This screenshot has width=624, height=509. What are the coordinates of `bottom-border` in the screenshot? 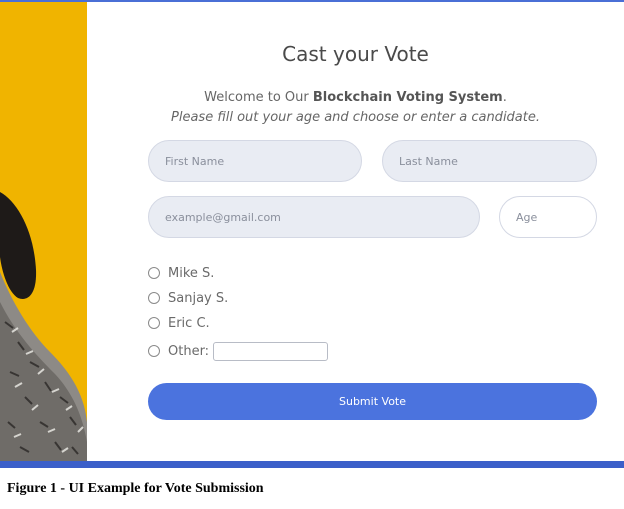 It's located at (312, 464).